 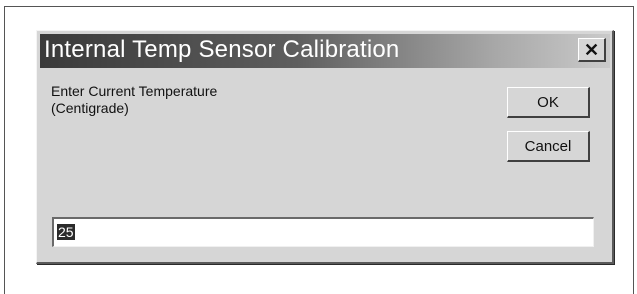 I want to click on close-button: ✕, so click(x=592, y=50).